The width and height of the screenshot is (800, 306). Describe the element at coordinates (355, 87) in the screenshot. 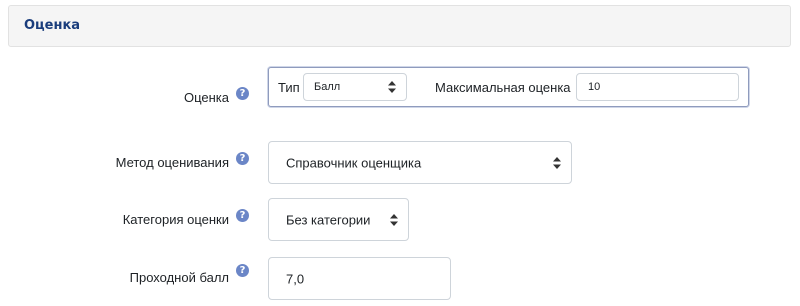

I see `grade-type-select: Балл` at that location.